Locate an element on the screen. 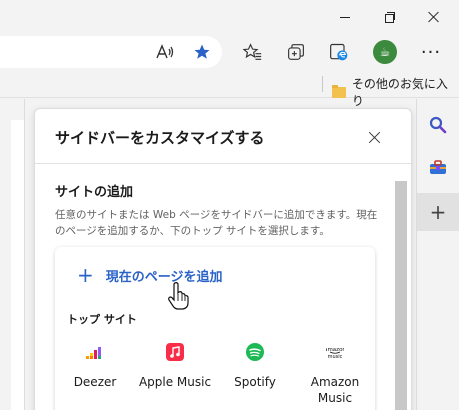  panel-close-button is located at coordinates (375, 137).